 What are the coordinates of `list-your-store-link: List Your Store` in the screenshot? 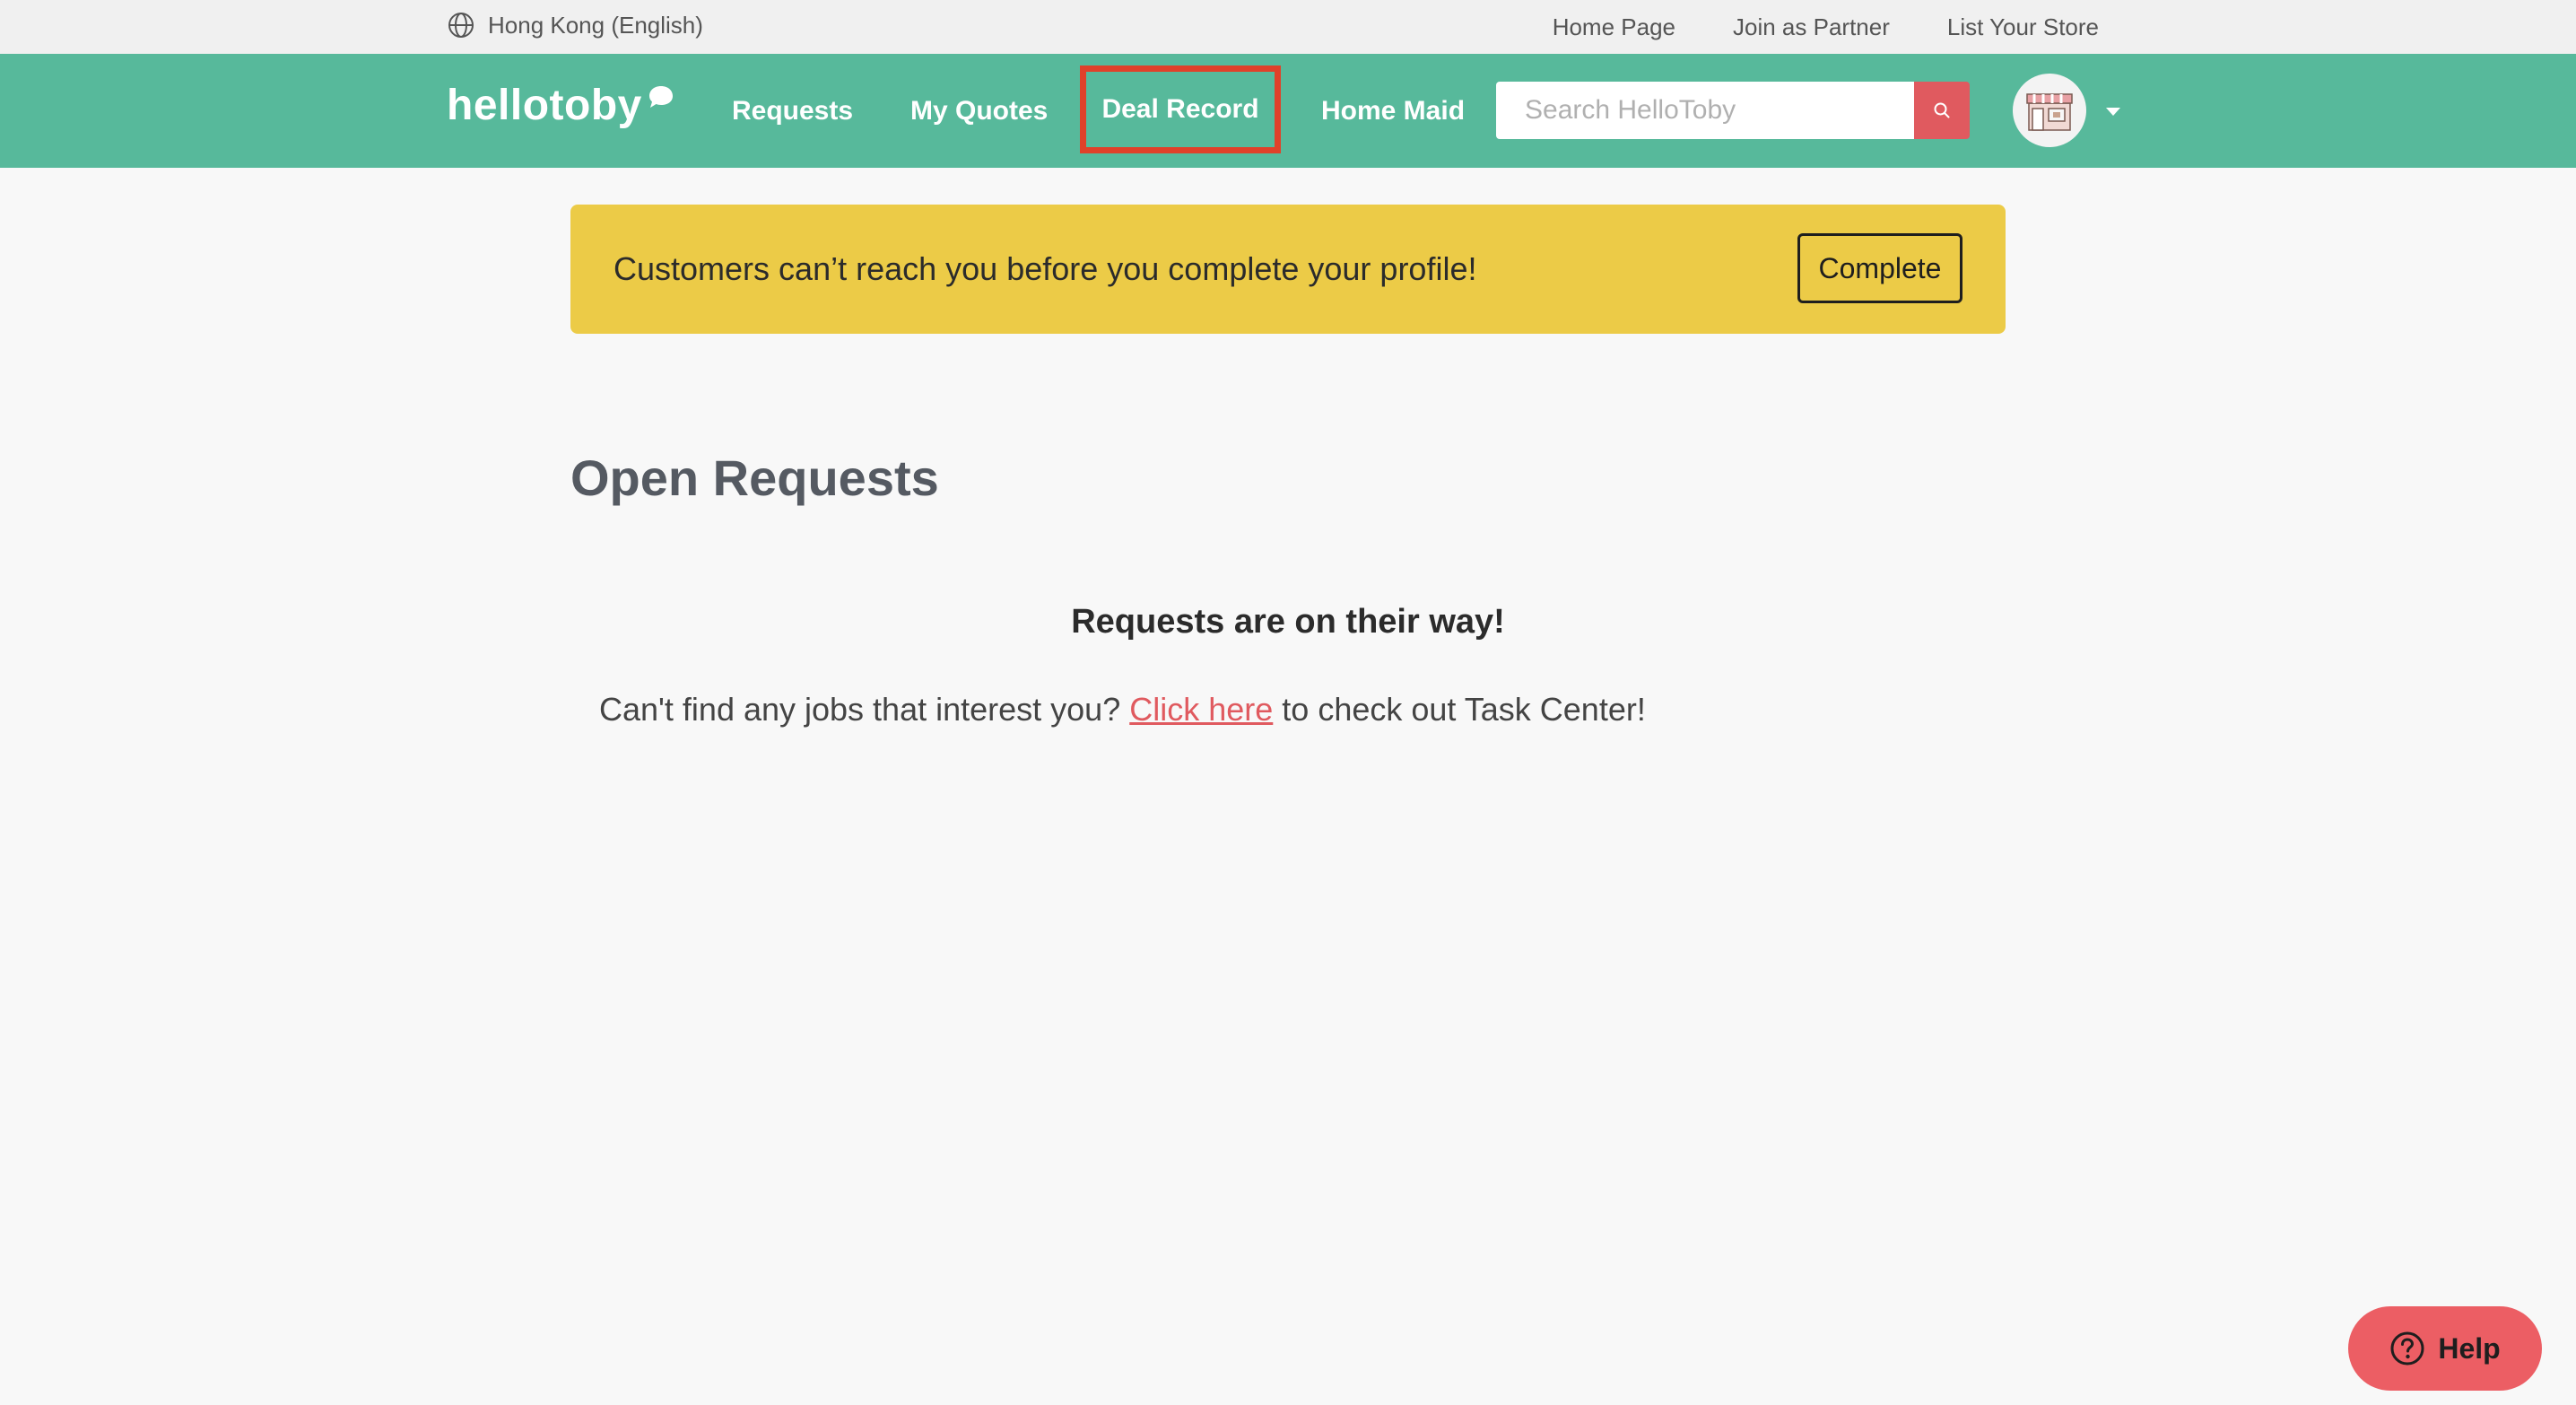 It's located at (2023, 27).